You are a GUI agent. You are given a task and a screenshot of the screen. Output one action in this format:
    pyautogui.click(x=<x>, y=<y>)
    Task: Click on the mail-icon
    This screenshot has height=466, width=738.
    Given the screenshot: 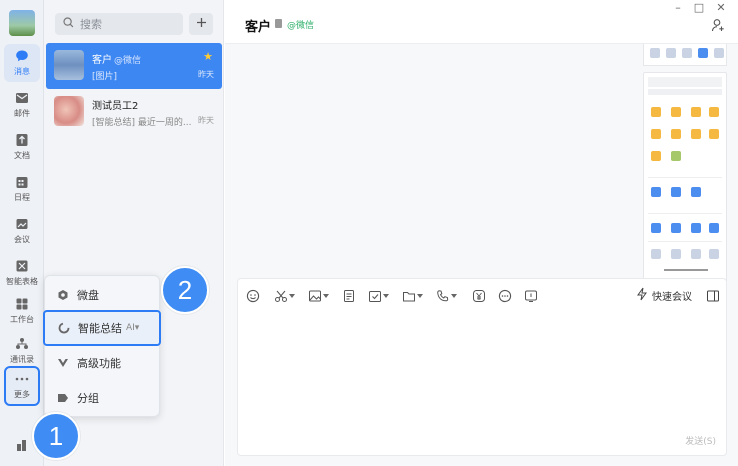 What is the action you would take?
    pyautogui.click(x=22, y=98)
    